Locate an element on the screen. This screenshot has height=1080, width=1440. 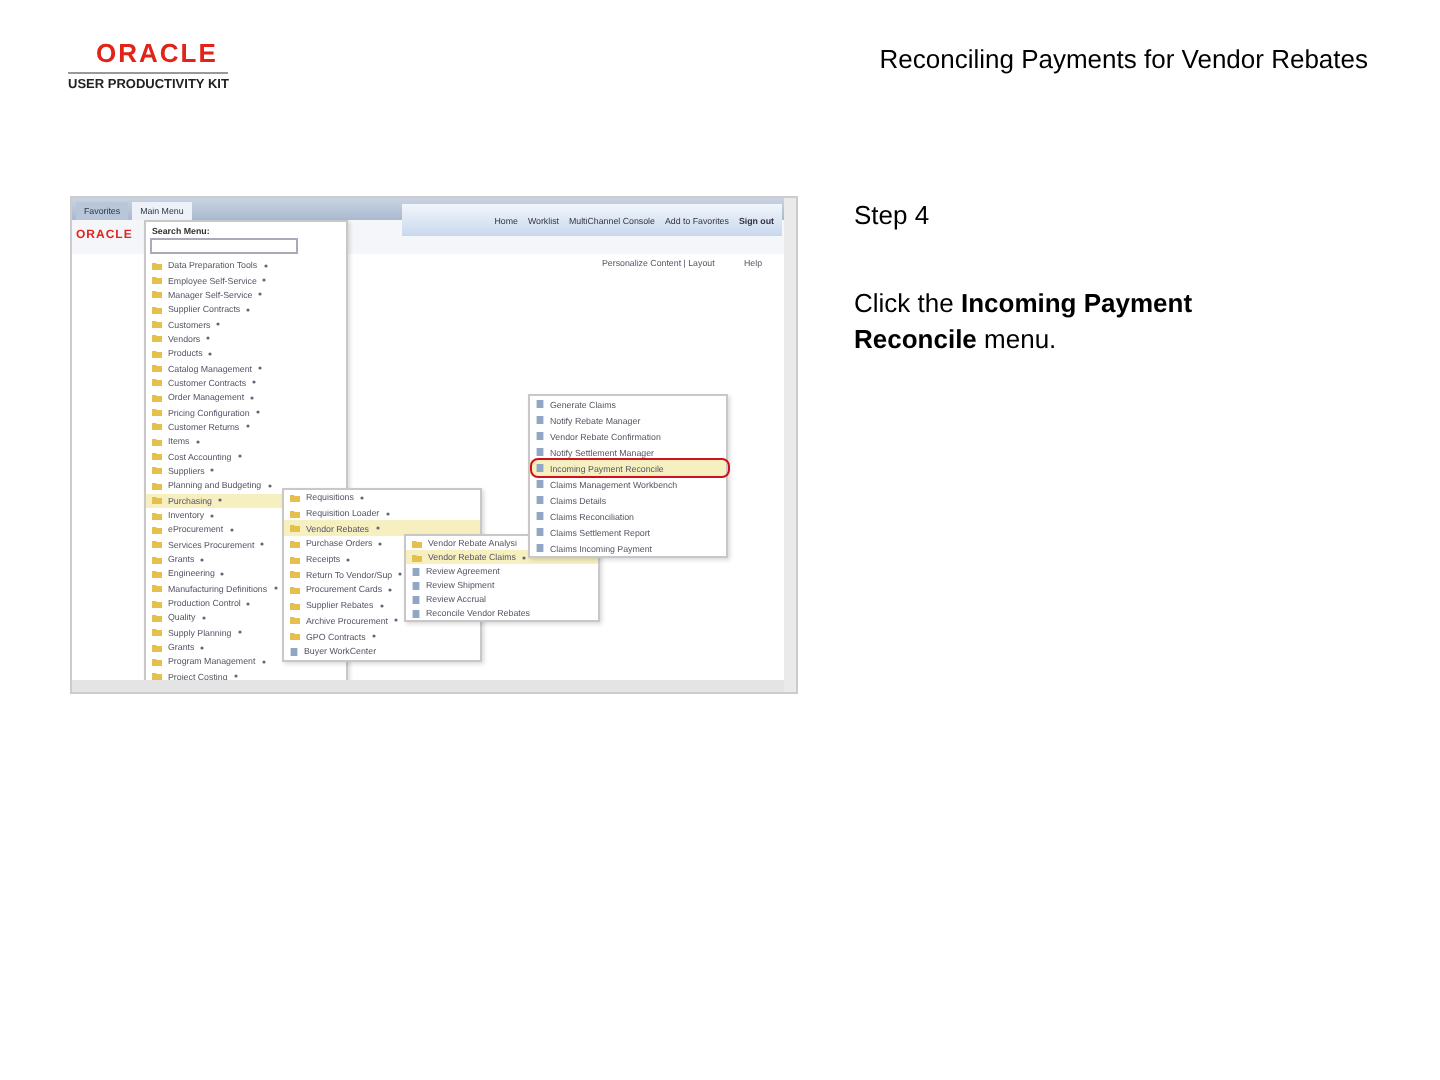
oracle-logo: ORACLE is located at coordinates (157, 53).